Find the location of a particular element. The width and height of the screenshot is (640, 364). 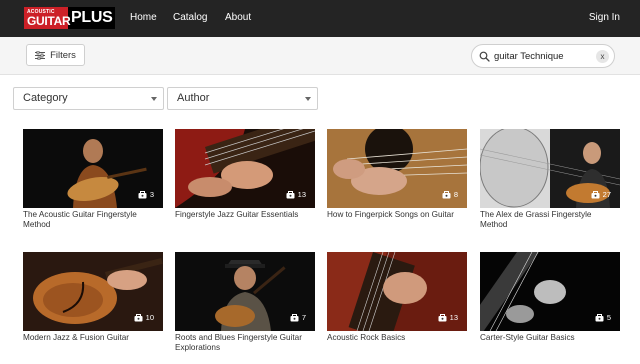

filters-button: Filters is located at coordinates (55, 55).